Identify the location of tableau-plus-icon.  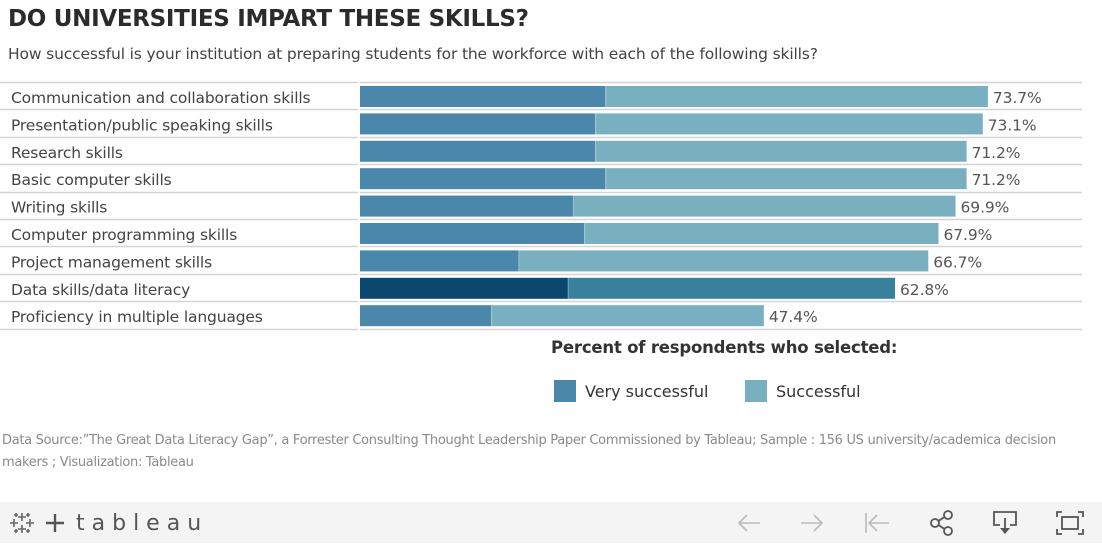
(55, 523).